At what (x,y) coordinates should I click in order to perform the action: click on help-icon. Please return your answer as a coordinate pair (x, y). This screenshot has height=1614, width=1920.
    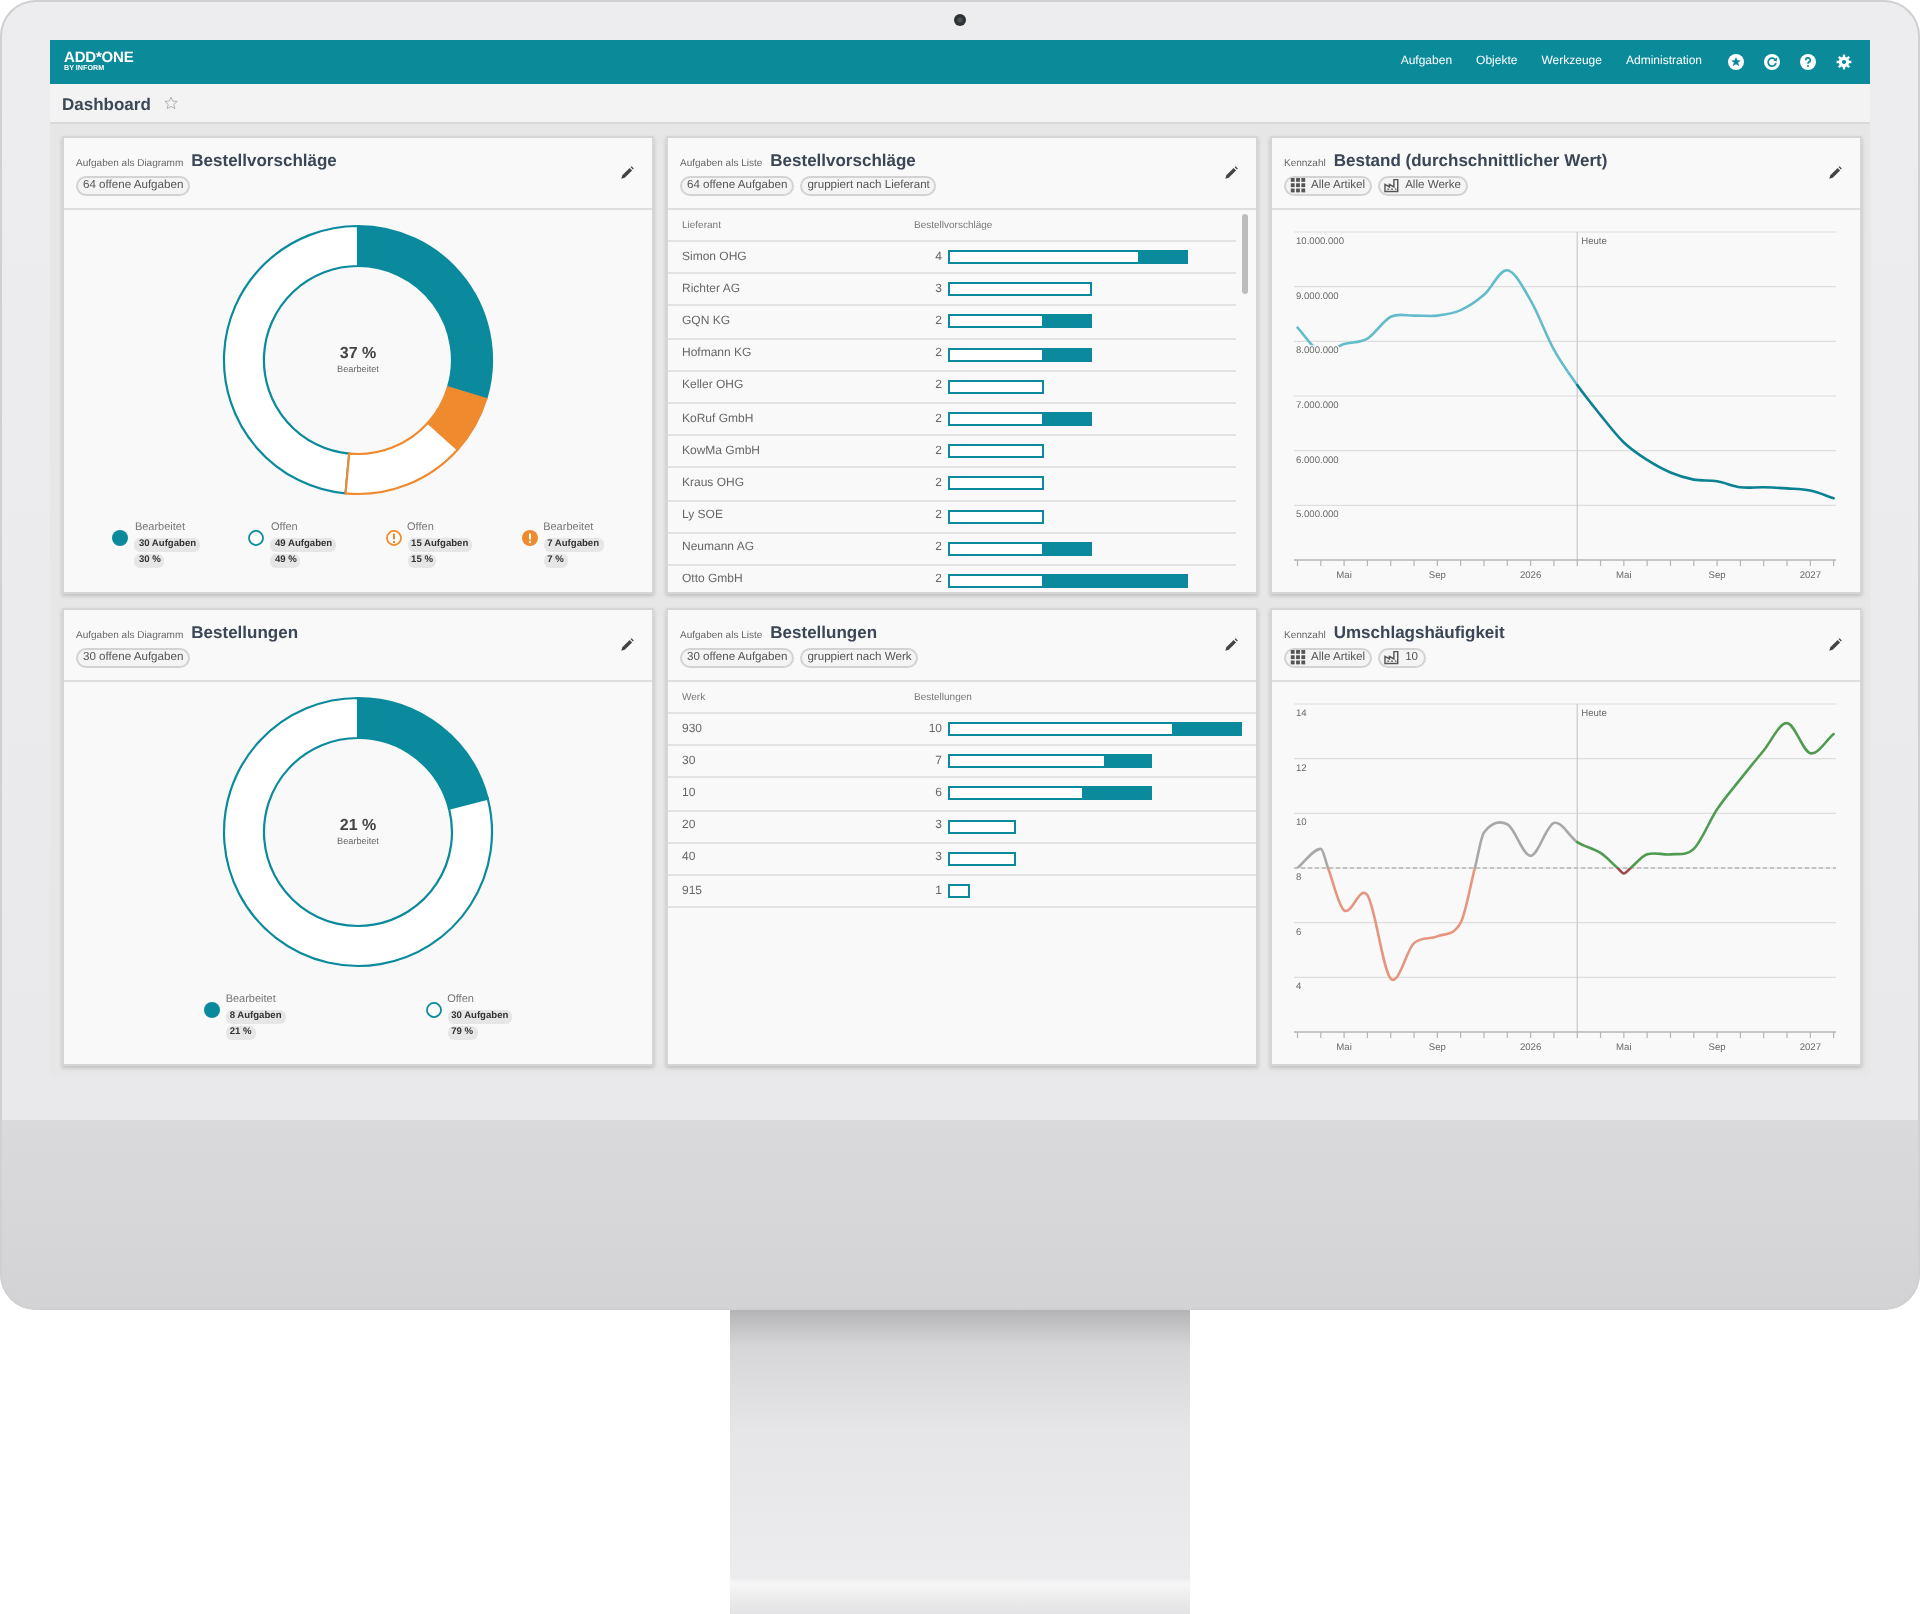
    Looking at the image, I should click on (1808, 62).